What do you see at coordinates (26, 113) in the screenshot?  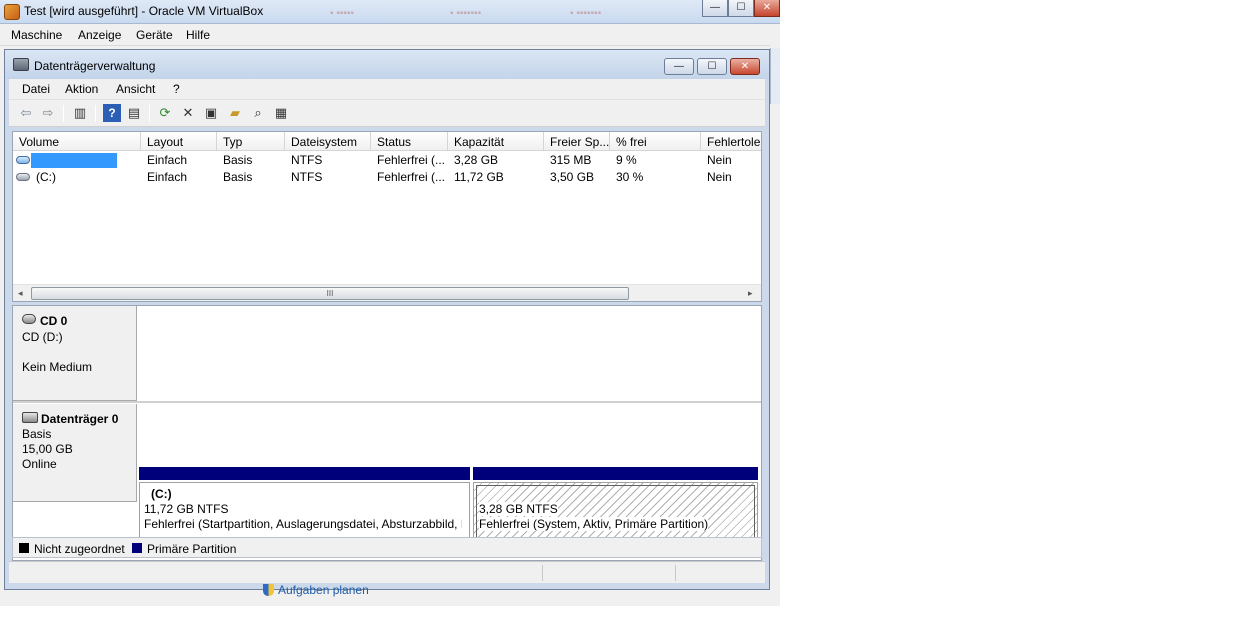 I see `back-arrow-icon: ⇦` at bounding box center [26, 113].